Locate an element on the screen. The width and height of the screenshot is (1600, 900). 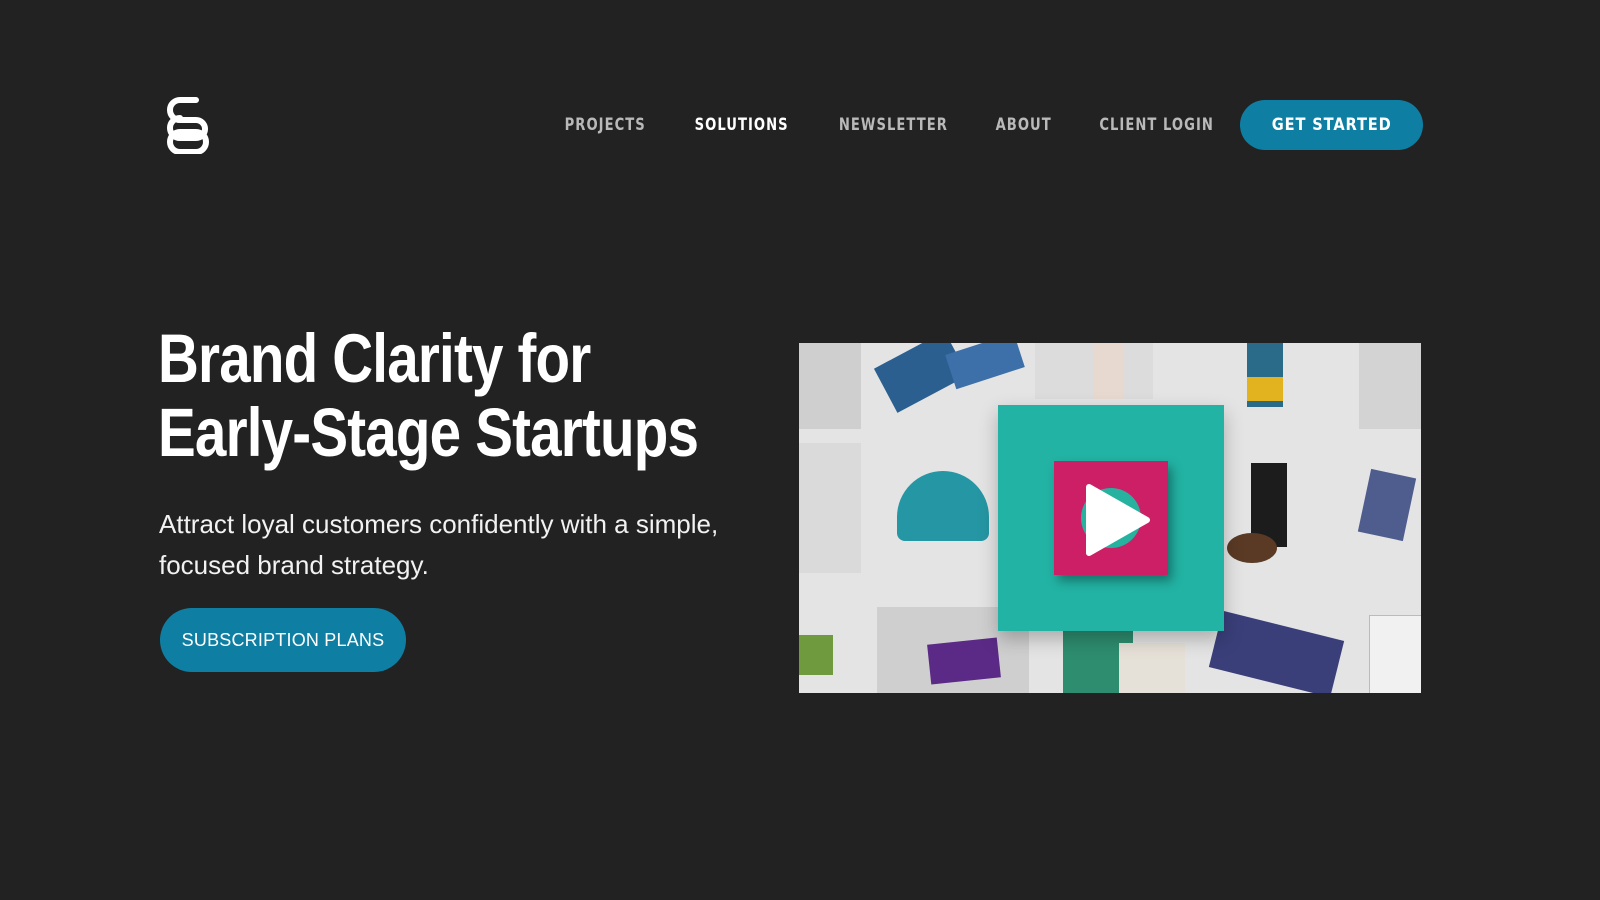
get-started-button: GET STARTED is located at coordinates (1331, 125).